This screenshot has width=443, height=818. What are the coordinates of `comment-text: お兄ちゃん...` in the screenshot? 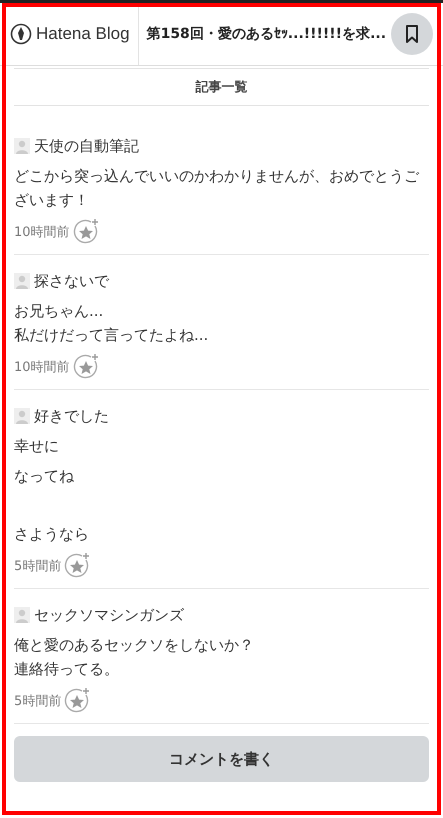 It's located at (59, 311).